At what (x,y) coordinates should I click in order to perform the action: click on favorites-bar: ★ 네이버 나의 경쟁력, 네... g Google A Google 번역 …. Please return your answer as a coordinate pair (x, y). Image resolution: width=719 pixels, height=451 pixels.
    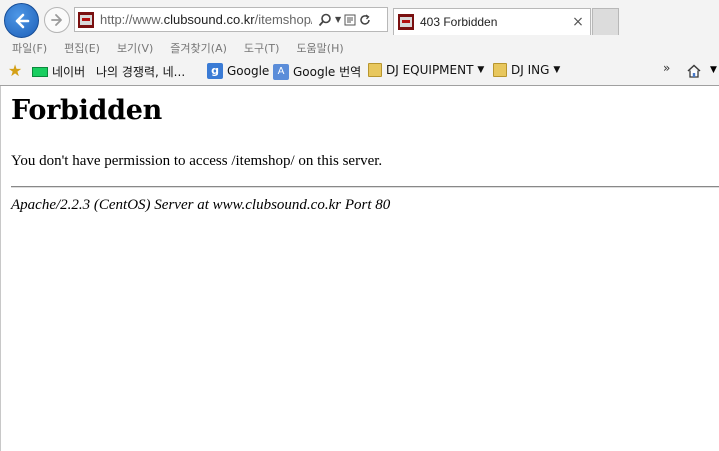
    Looking at the image, I should click on (359, 71).